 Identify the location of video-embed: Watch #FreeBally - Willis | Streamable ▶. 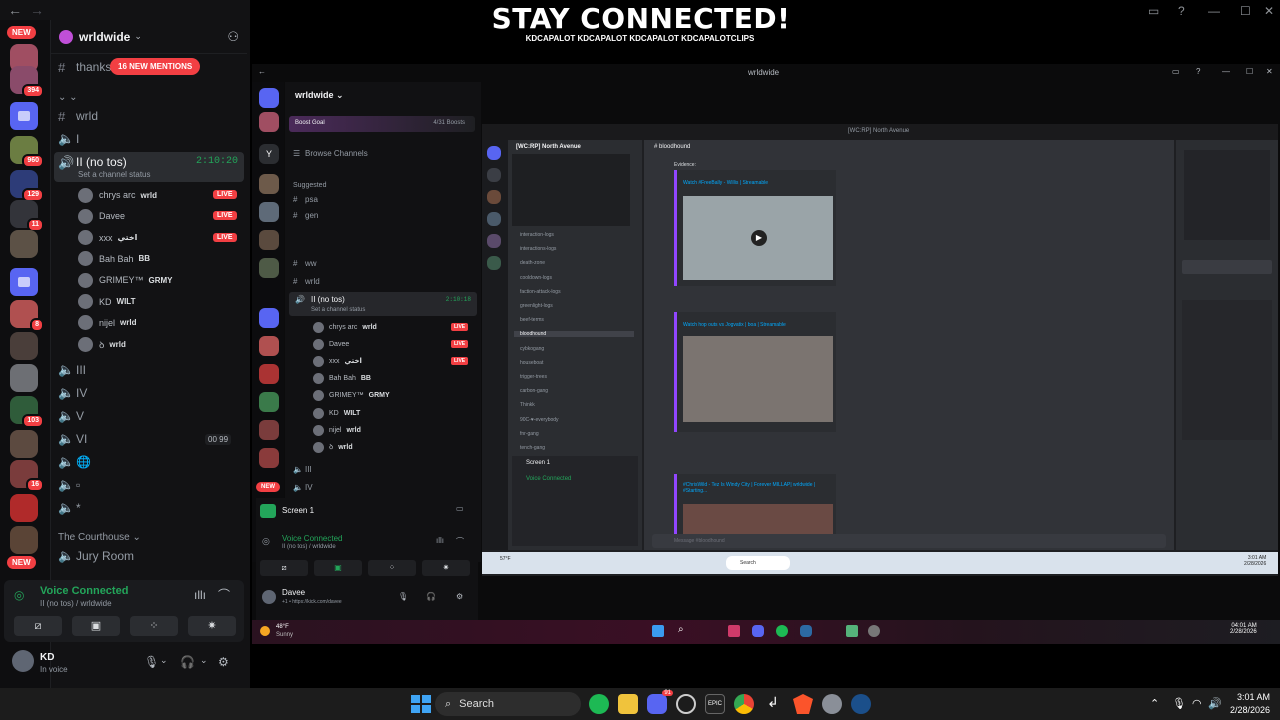
(755, 228).